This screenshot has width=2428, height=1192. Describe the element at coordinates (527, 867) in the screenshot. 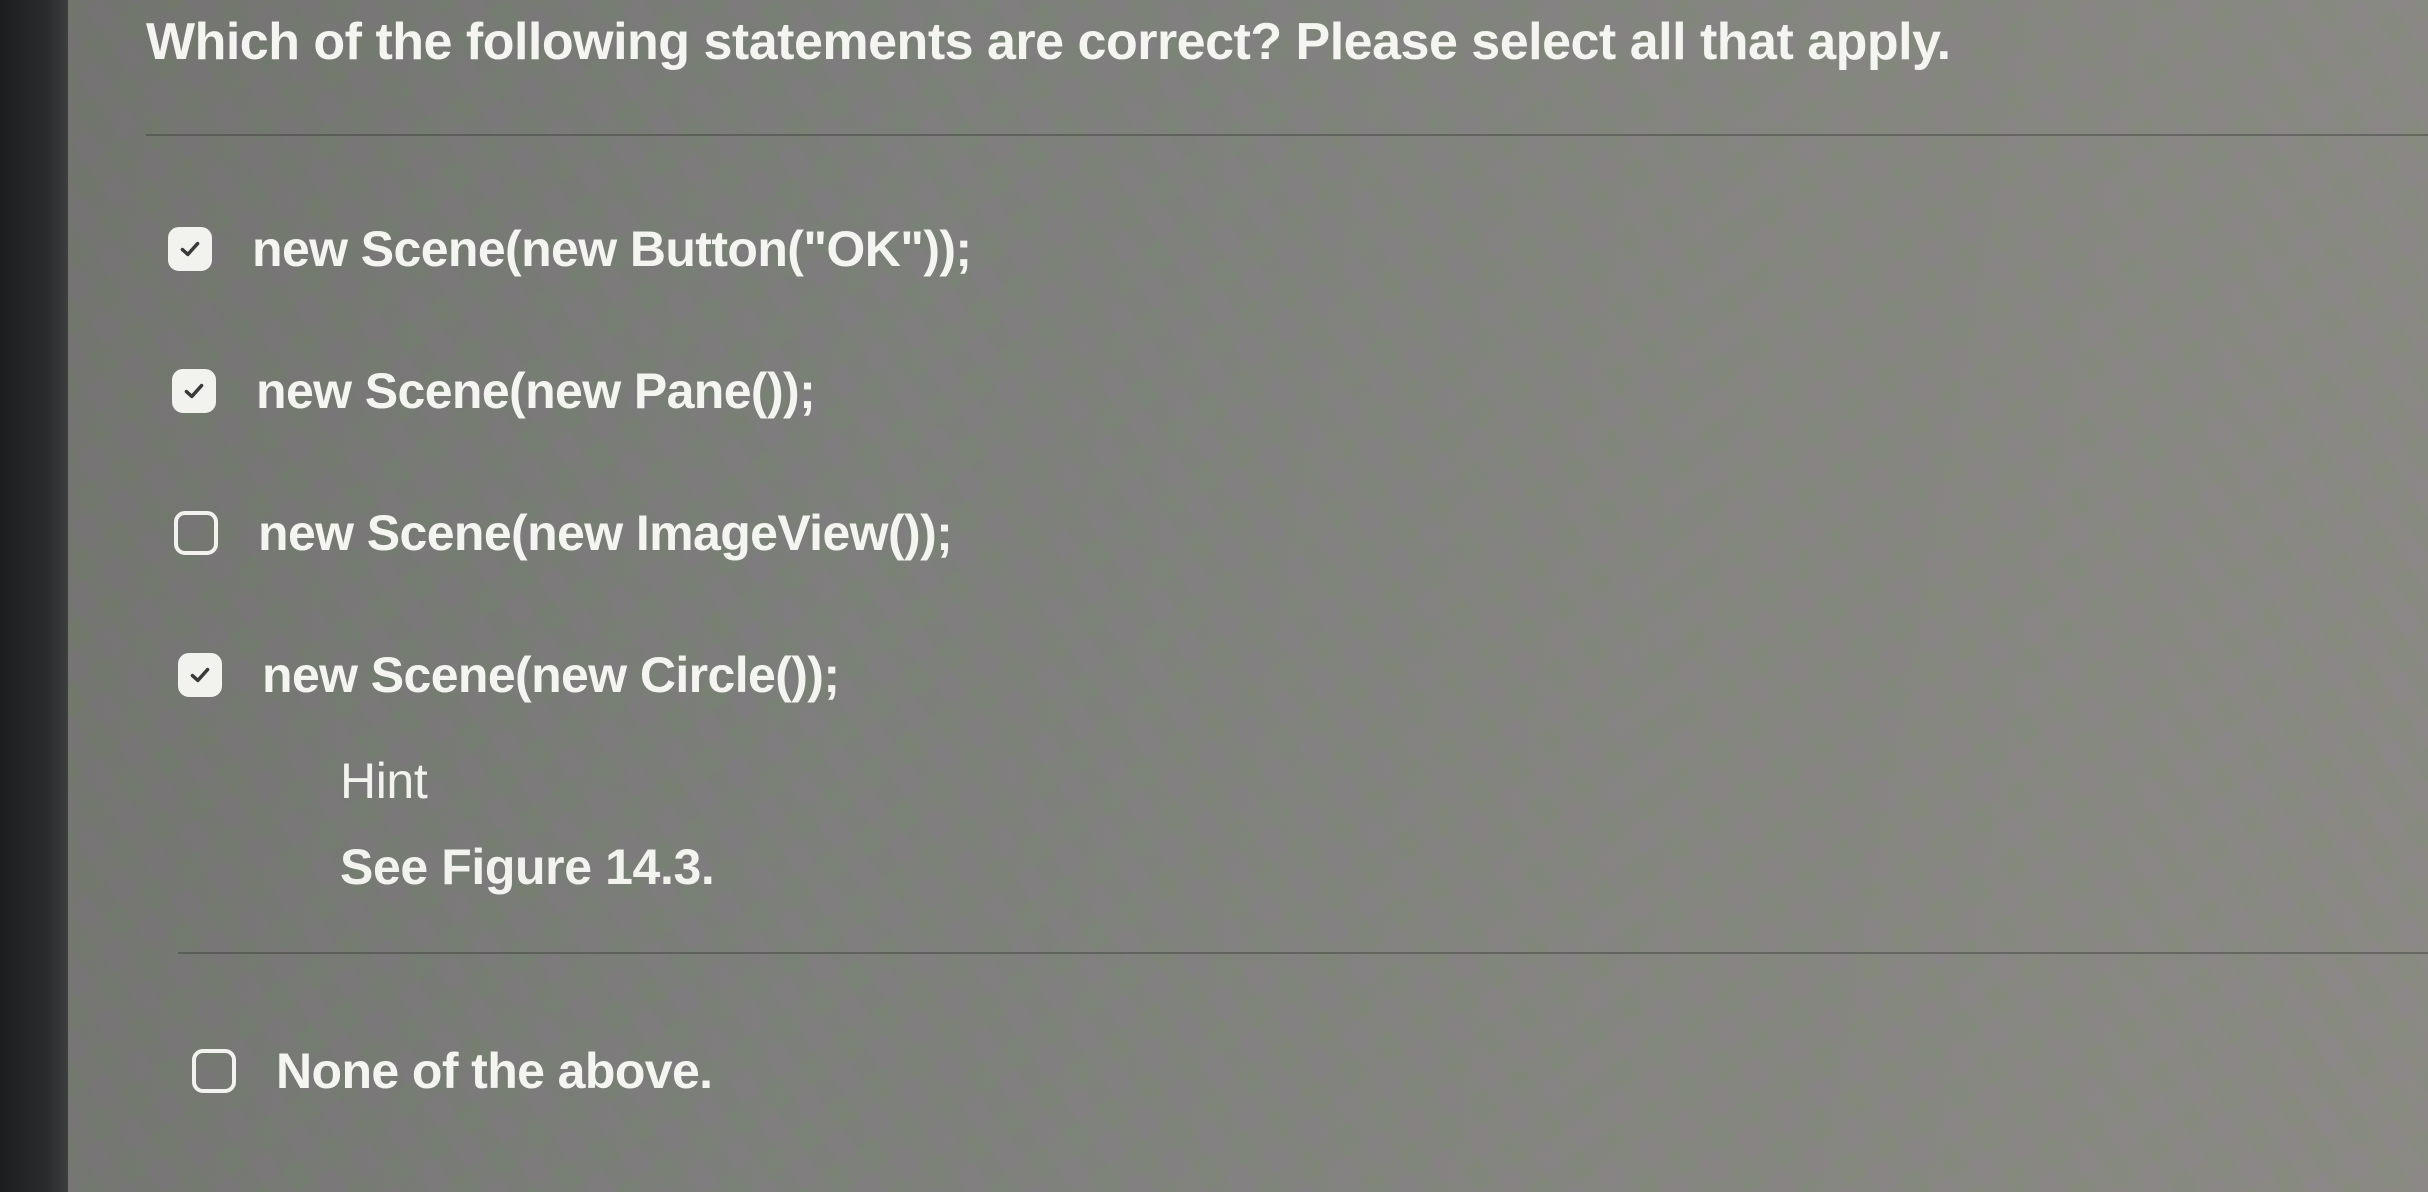

I see `hint-text: See Figure 14.3.` at that location.